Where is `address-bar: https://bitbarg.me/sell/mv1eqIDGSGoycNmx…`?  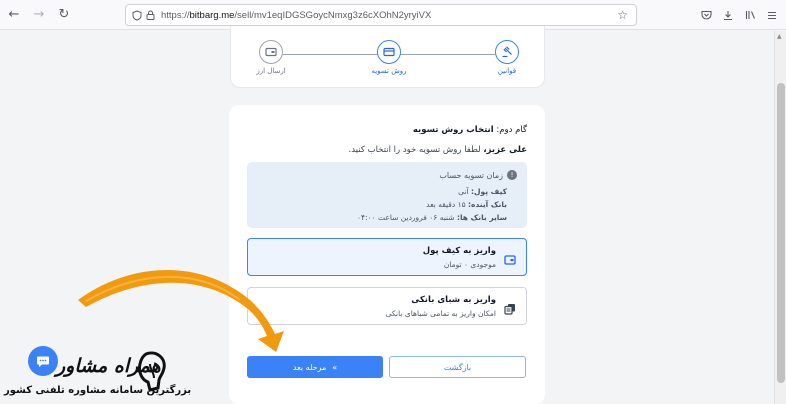 address-bar: https://bitbarg.me/sell/mv1eqIDGSGoycNmx… is located at coordinates (381, 15).